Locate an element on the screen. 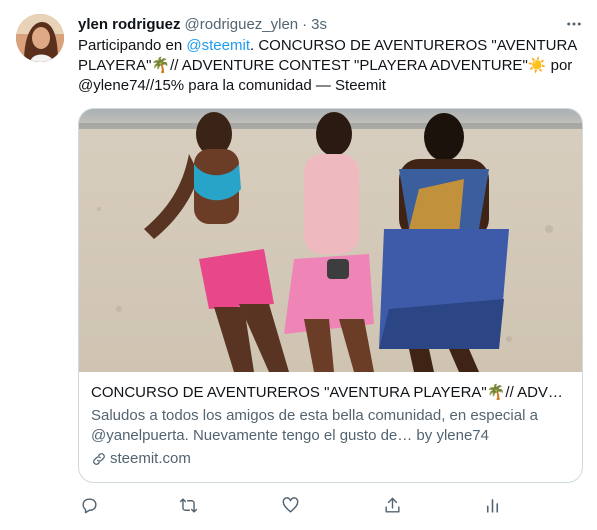 The width and height of the screenshot is (597, 530). tweet-header: ylen rodriguez @rodriguez_ylen · 3s is located at coordinates (202, 24).